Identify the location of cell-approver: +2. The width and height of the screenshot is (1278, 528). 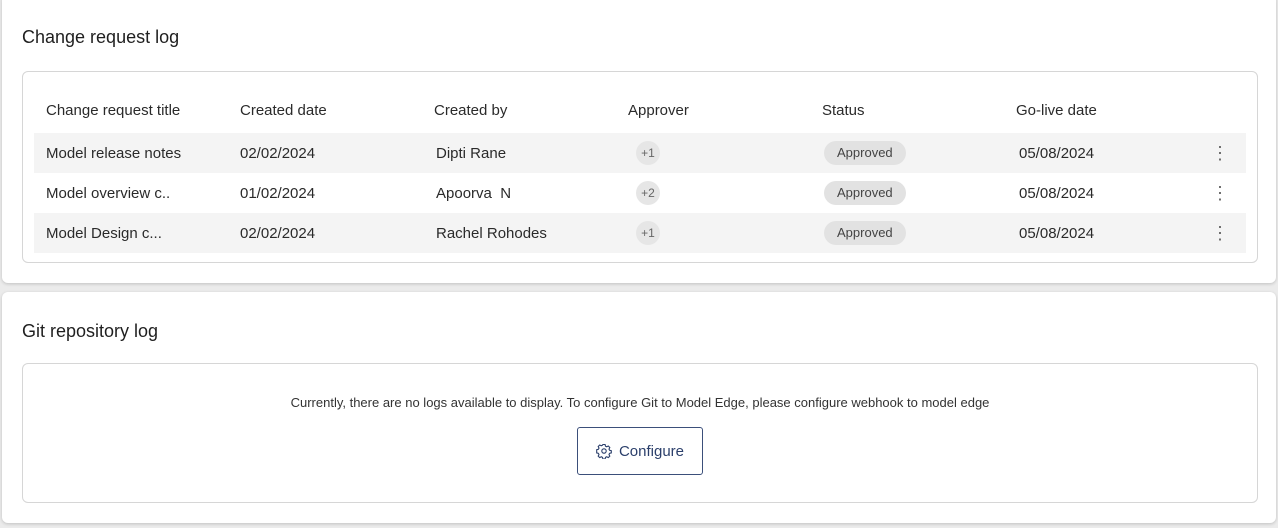
(713, 193).